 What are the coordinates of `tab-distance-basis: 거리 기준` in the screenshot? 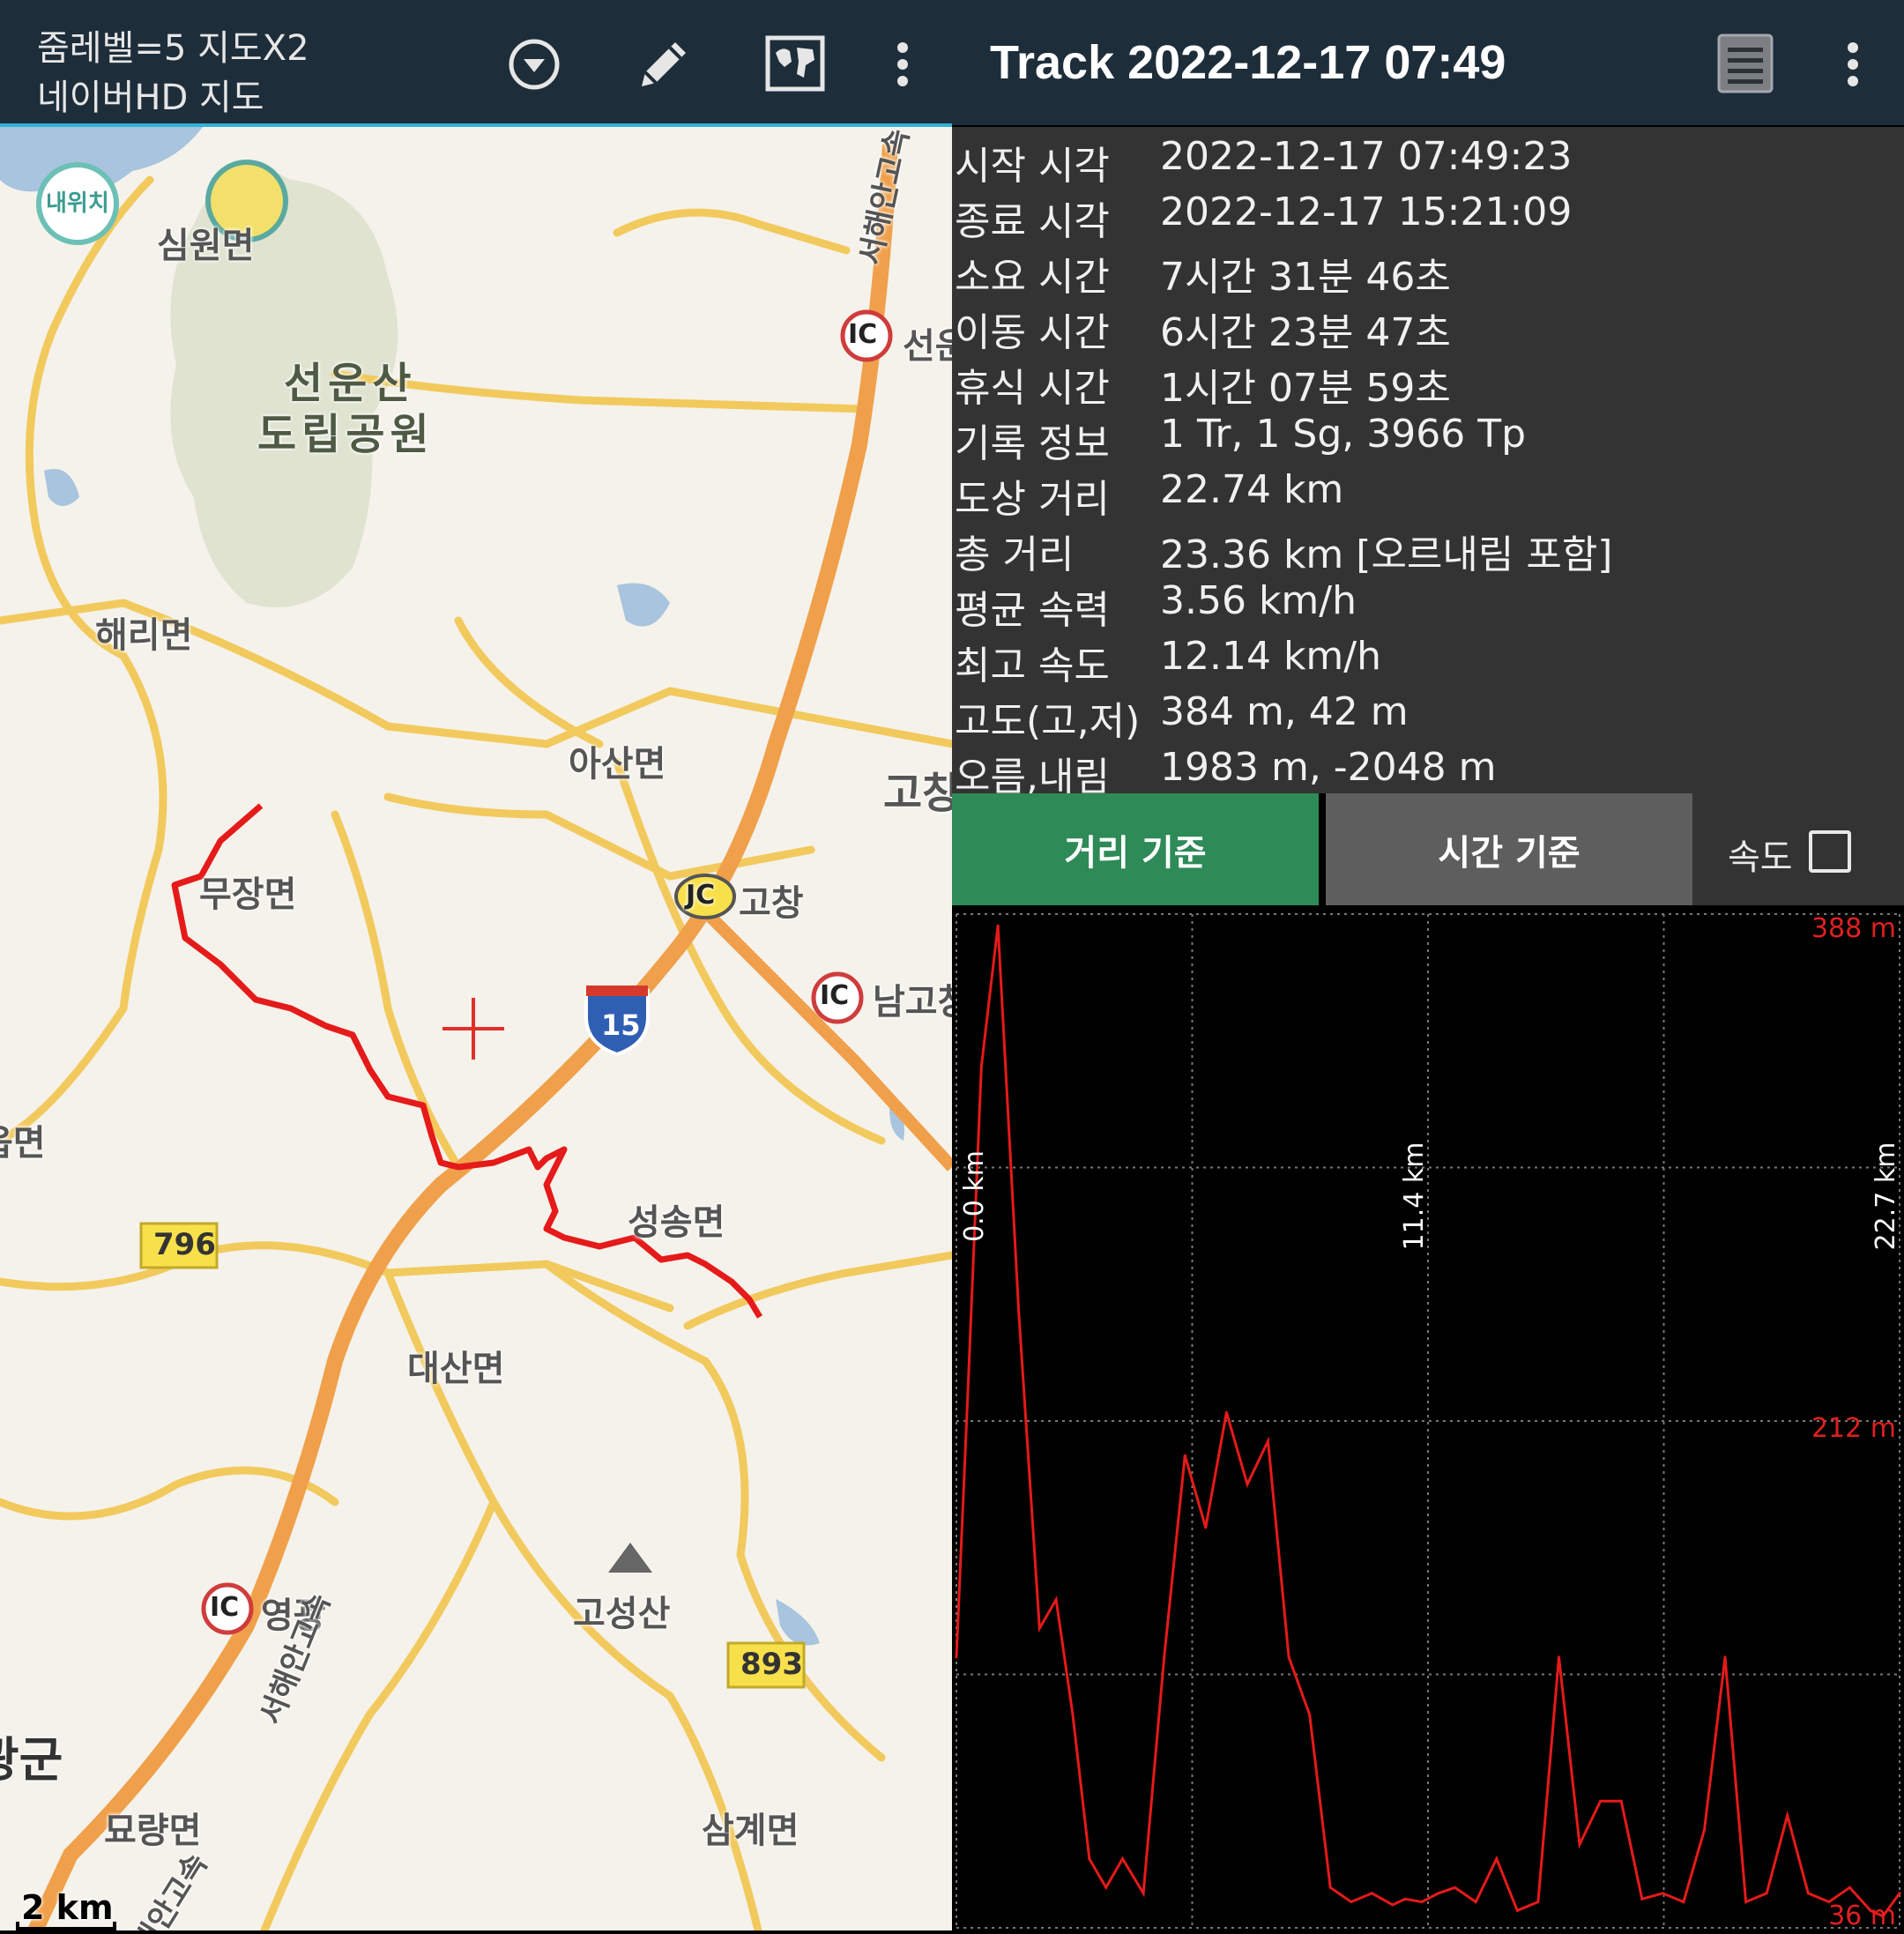 It's located at (1135, 849).